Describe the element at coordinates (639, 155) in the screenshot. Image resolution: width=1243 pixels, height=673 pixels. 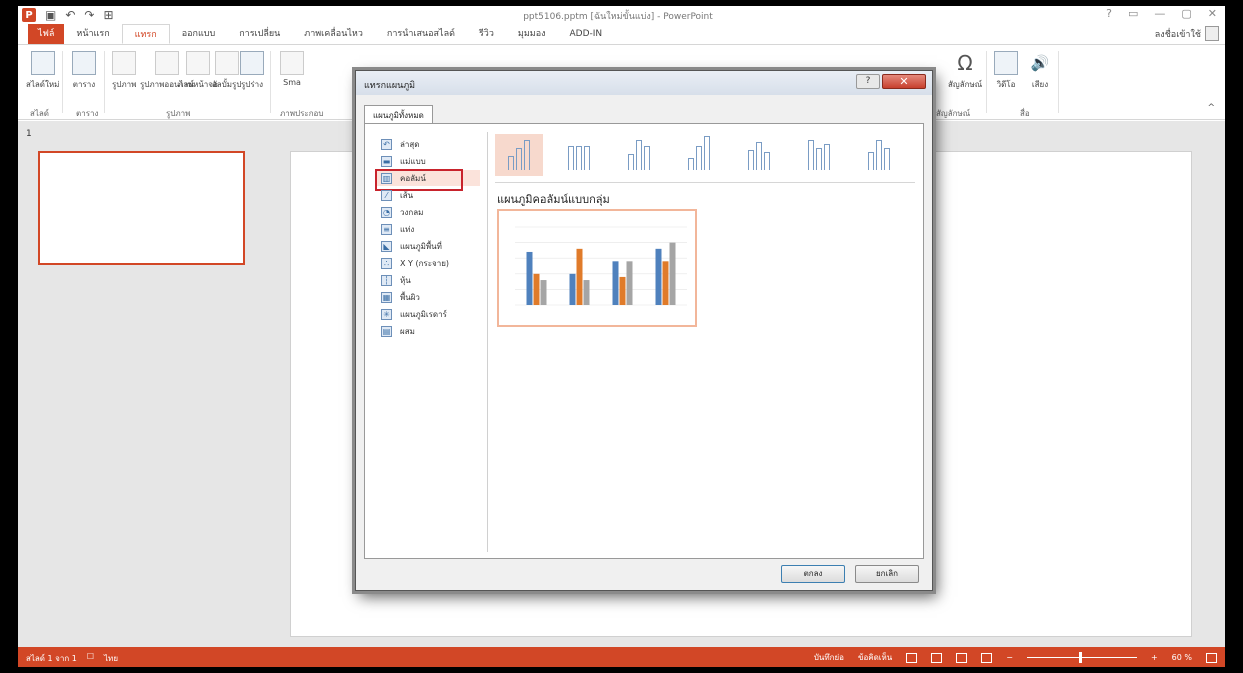
I see `column-subtype-3-icon` at that location.